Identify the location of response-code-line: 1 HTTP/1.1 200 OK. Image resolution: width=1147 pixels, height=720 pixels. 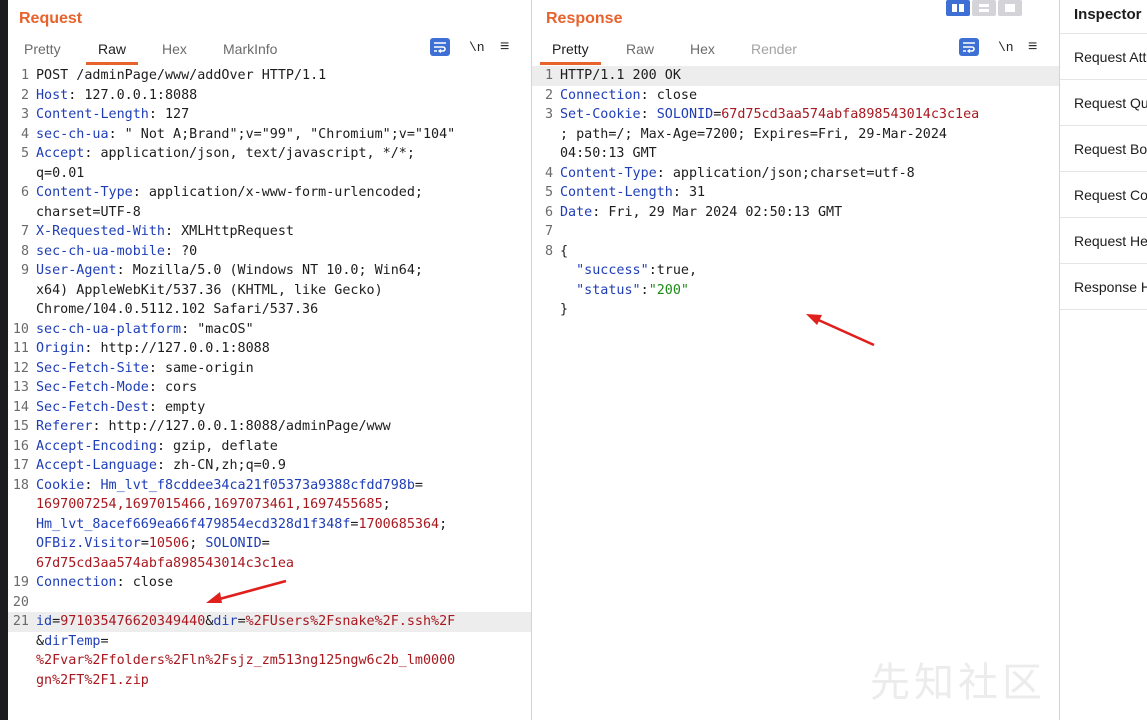
(795, 76).